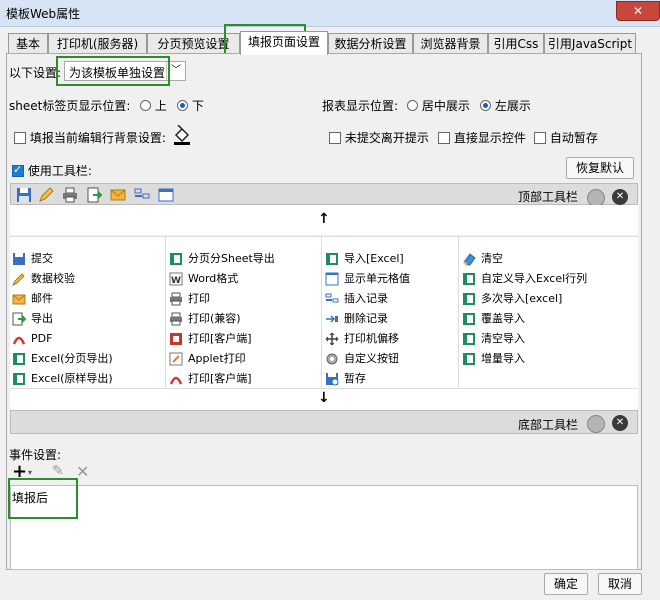  Describe the element at coordinates (370, 43) in the screenshot. I see `tab-data-analysis: 数据分析设置` at that location.